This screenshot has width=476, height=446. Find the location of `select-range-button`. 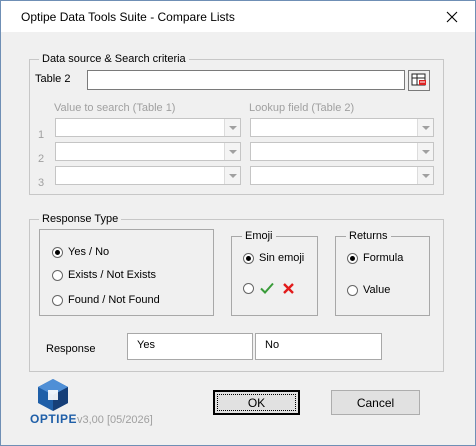

select-range-button is located at coordinates (419, 80).